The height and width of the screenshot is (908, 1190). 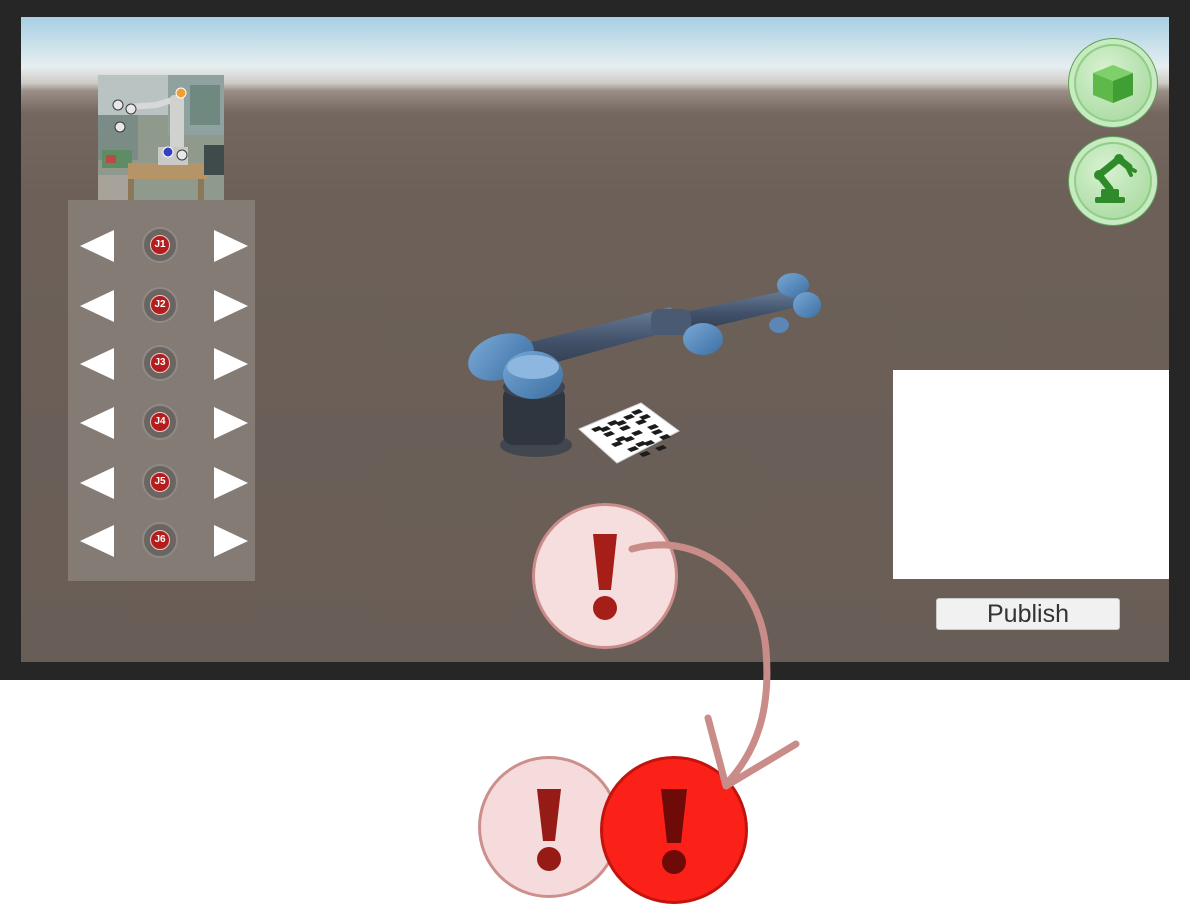 I want to click on joint-1-increase-arrow-icon, so click(x=231, y=246).